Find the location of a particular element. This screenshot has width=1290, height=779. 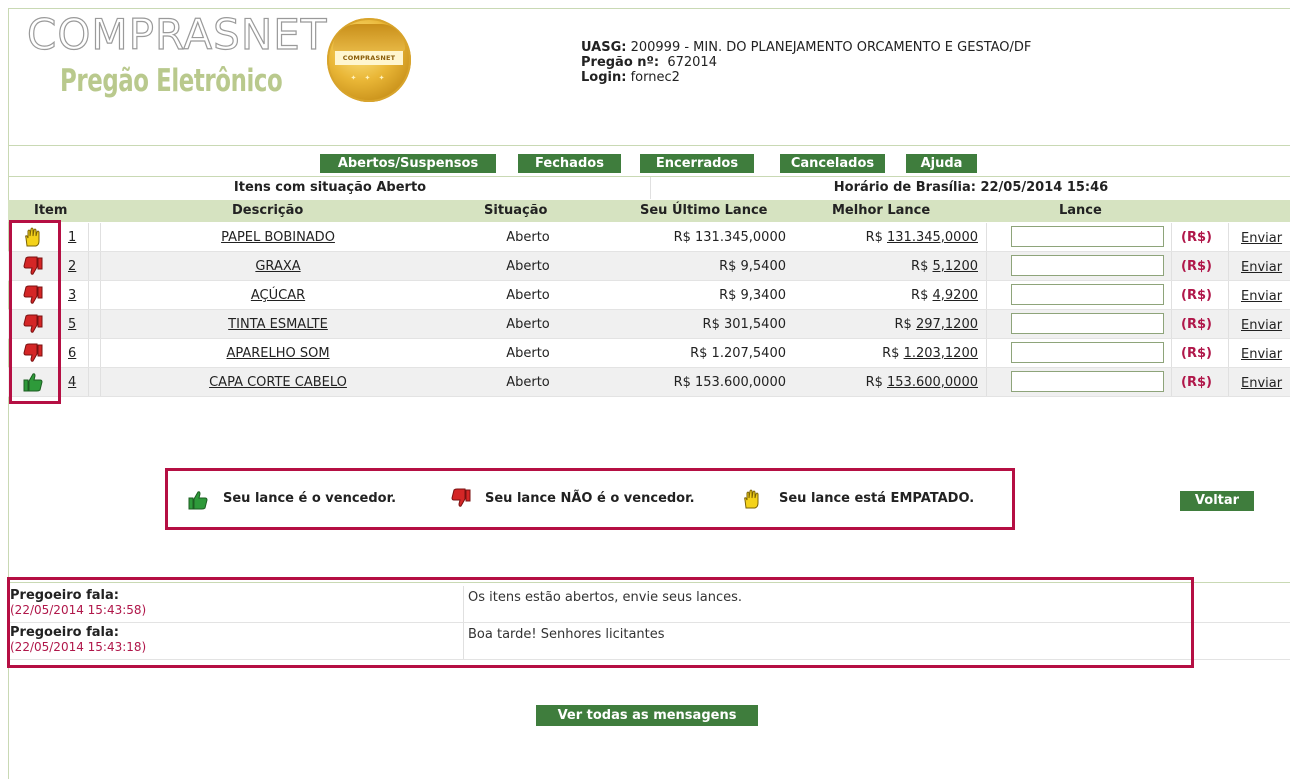

comprasnet-seal-logo: COMPRASNET ✦ ✦ ✦ is located at coordinates (369, 60).